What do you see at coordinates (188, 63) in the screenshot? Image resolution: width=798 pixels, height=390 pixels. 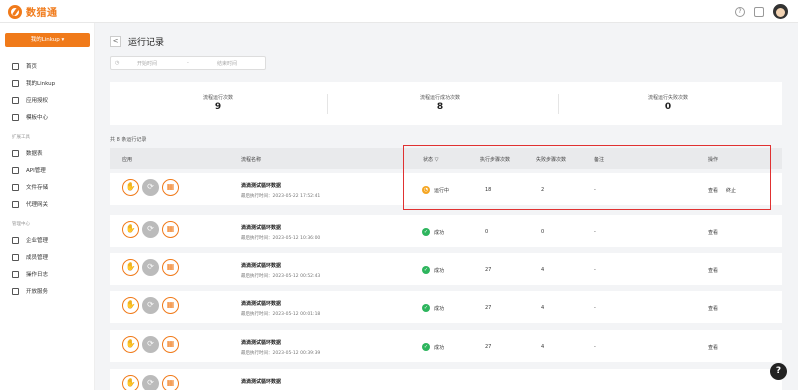 I see `date-range-picker: ◷ 开始时间 - 结束时间` at bounding box center [188, 63].